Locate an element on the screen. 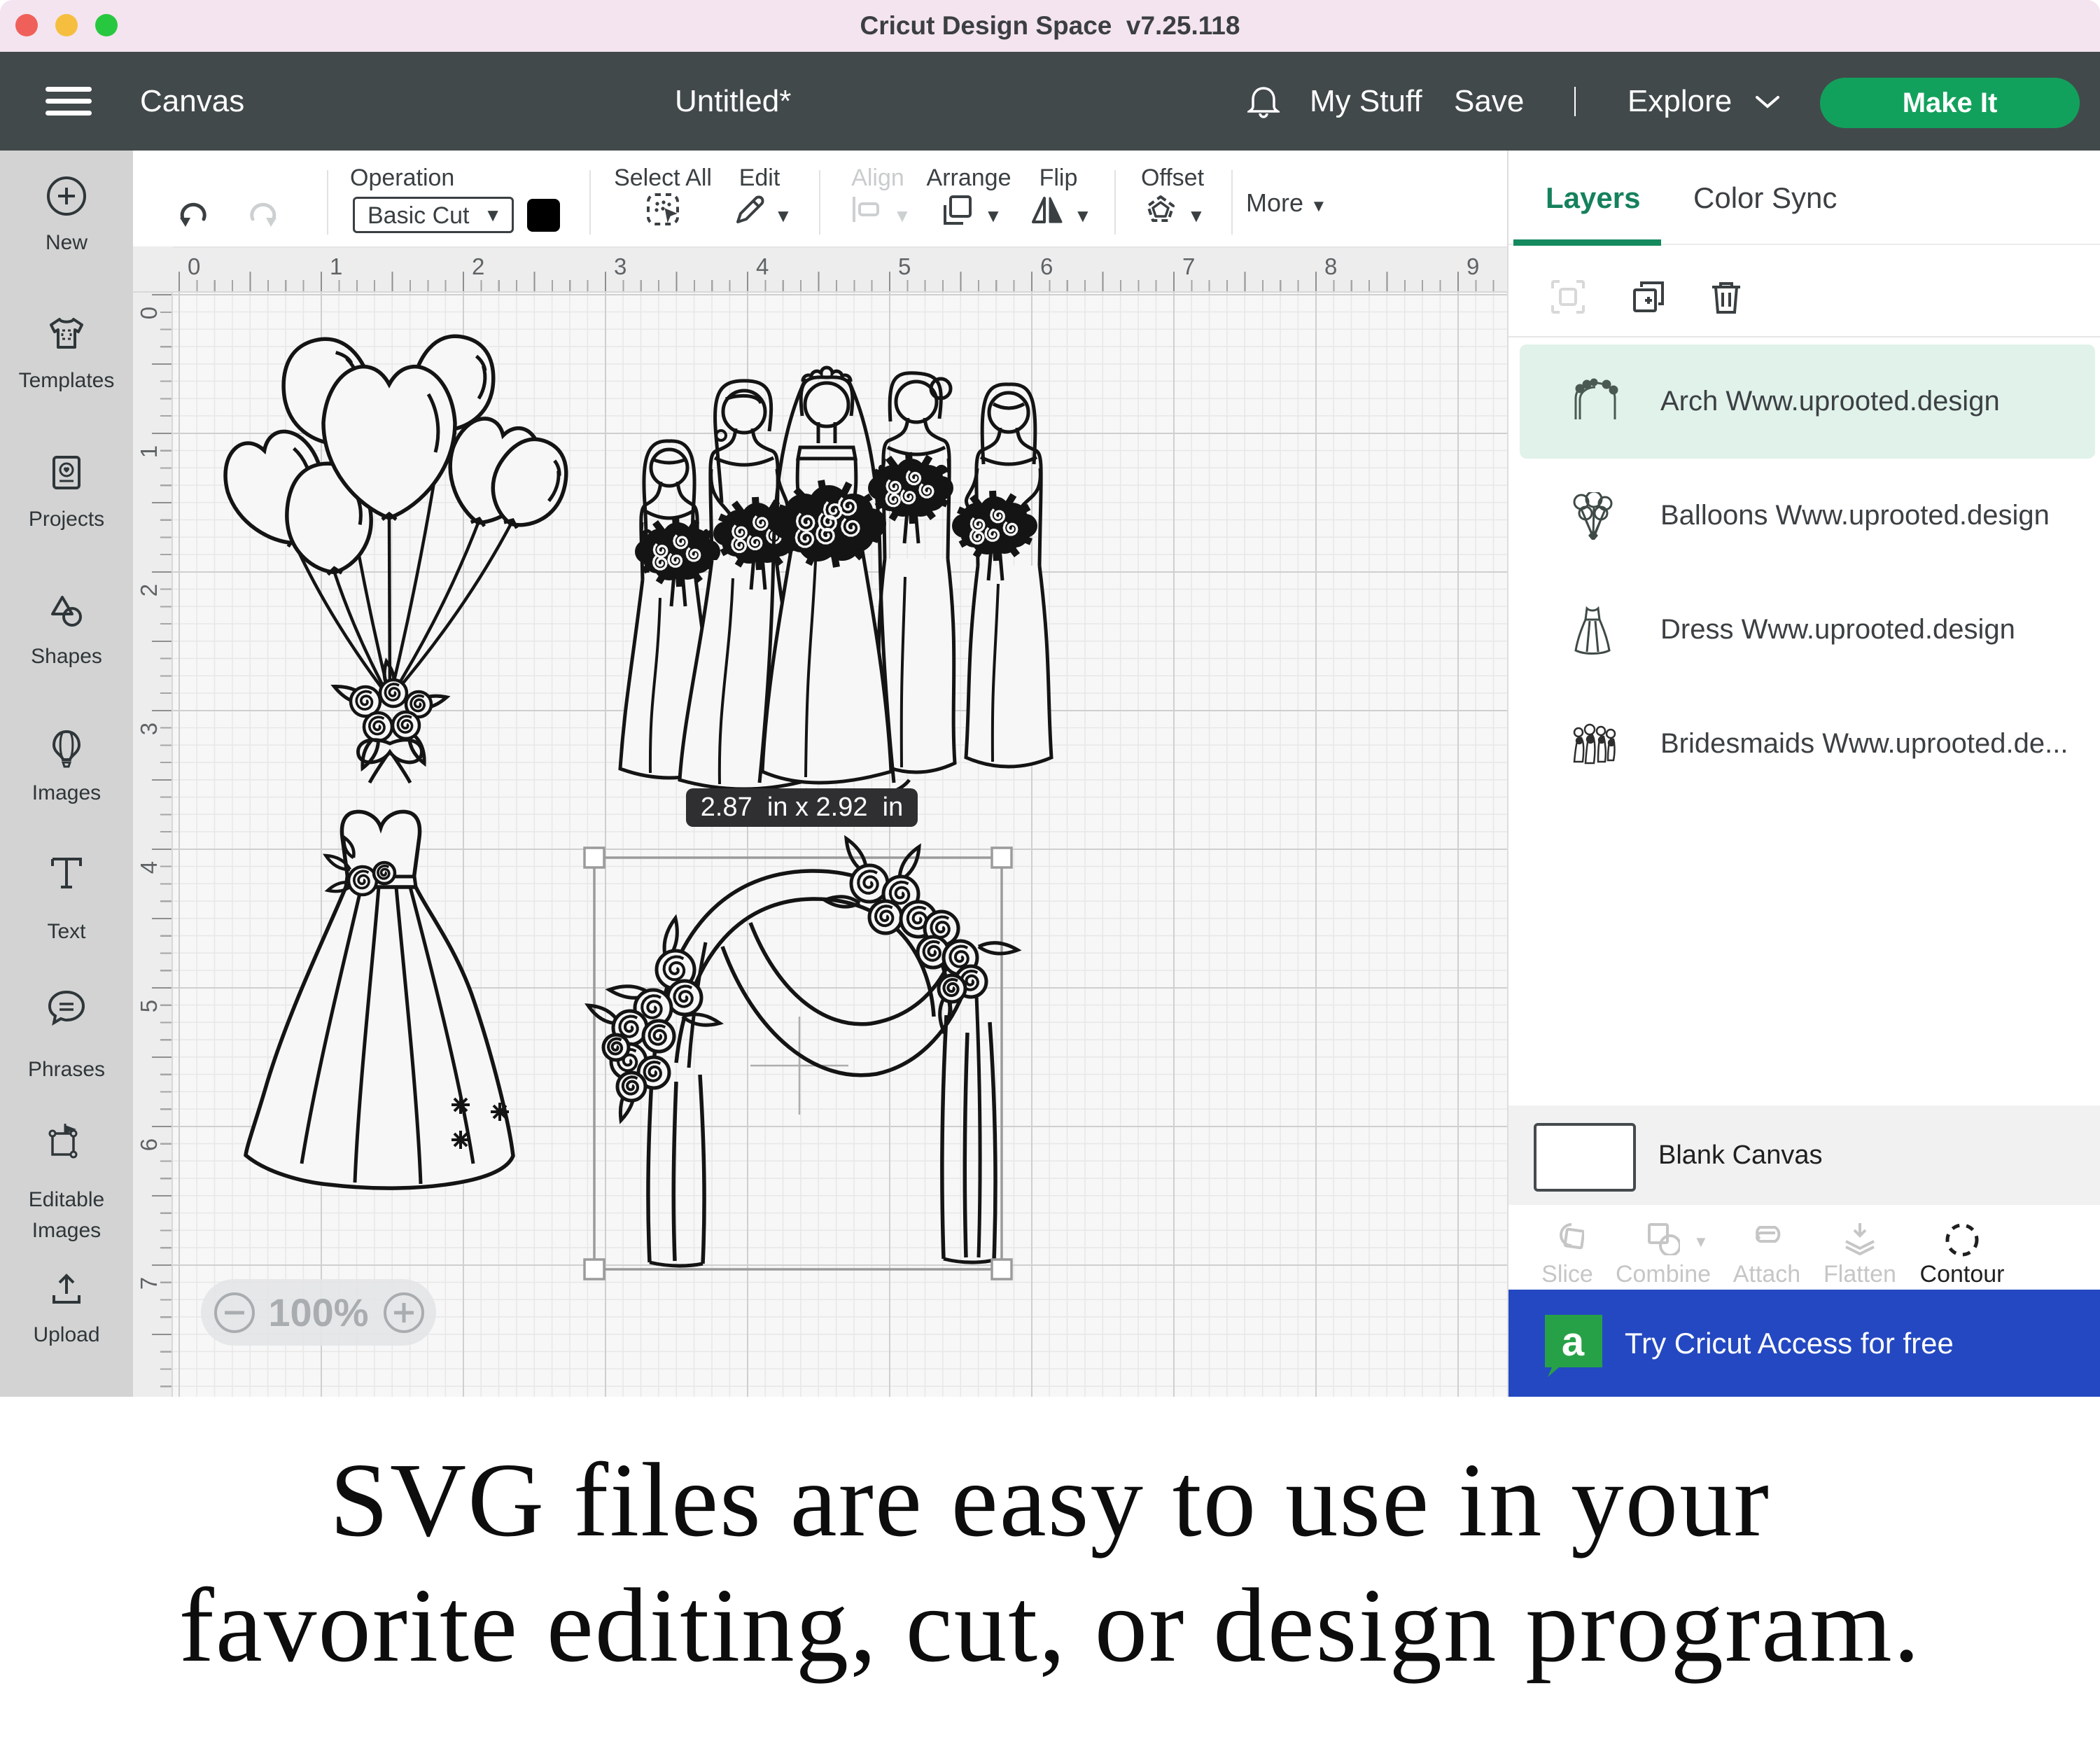 The width and height of the screenshot is (2100, 1751). svg-text: a is located at coordinates (1573, 1342).